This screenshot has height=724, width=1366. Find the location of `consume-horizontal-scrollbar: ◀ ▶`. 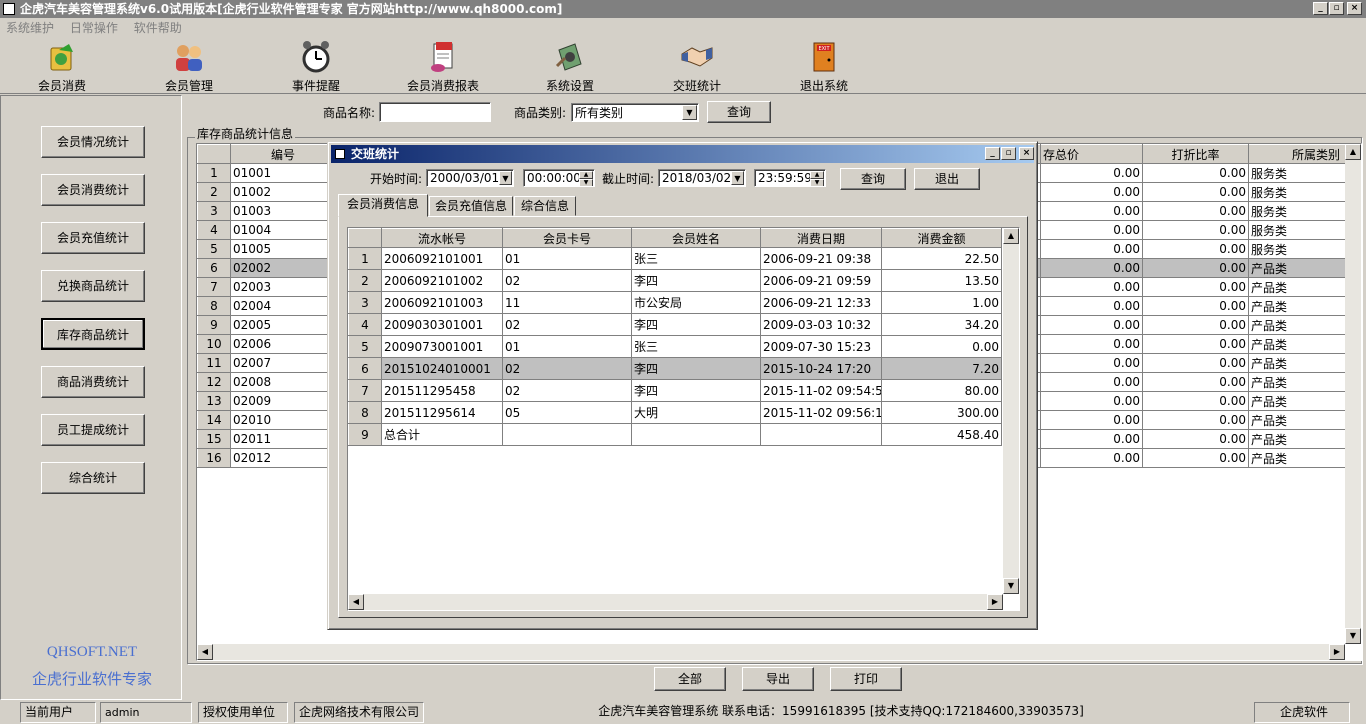

consume-horizontal-scrollbar: ◀ ▶ is located at coordinates (675, 602).